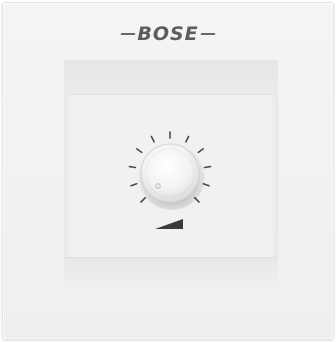 The height and width of the screenshot is (342, 336). I want to click on volume-knob, so click(170, 173).